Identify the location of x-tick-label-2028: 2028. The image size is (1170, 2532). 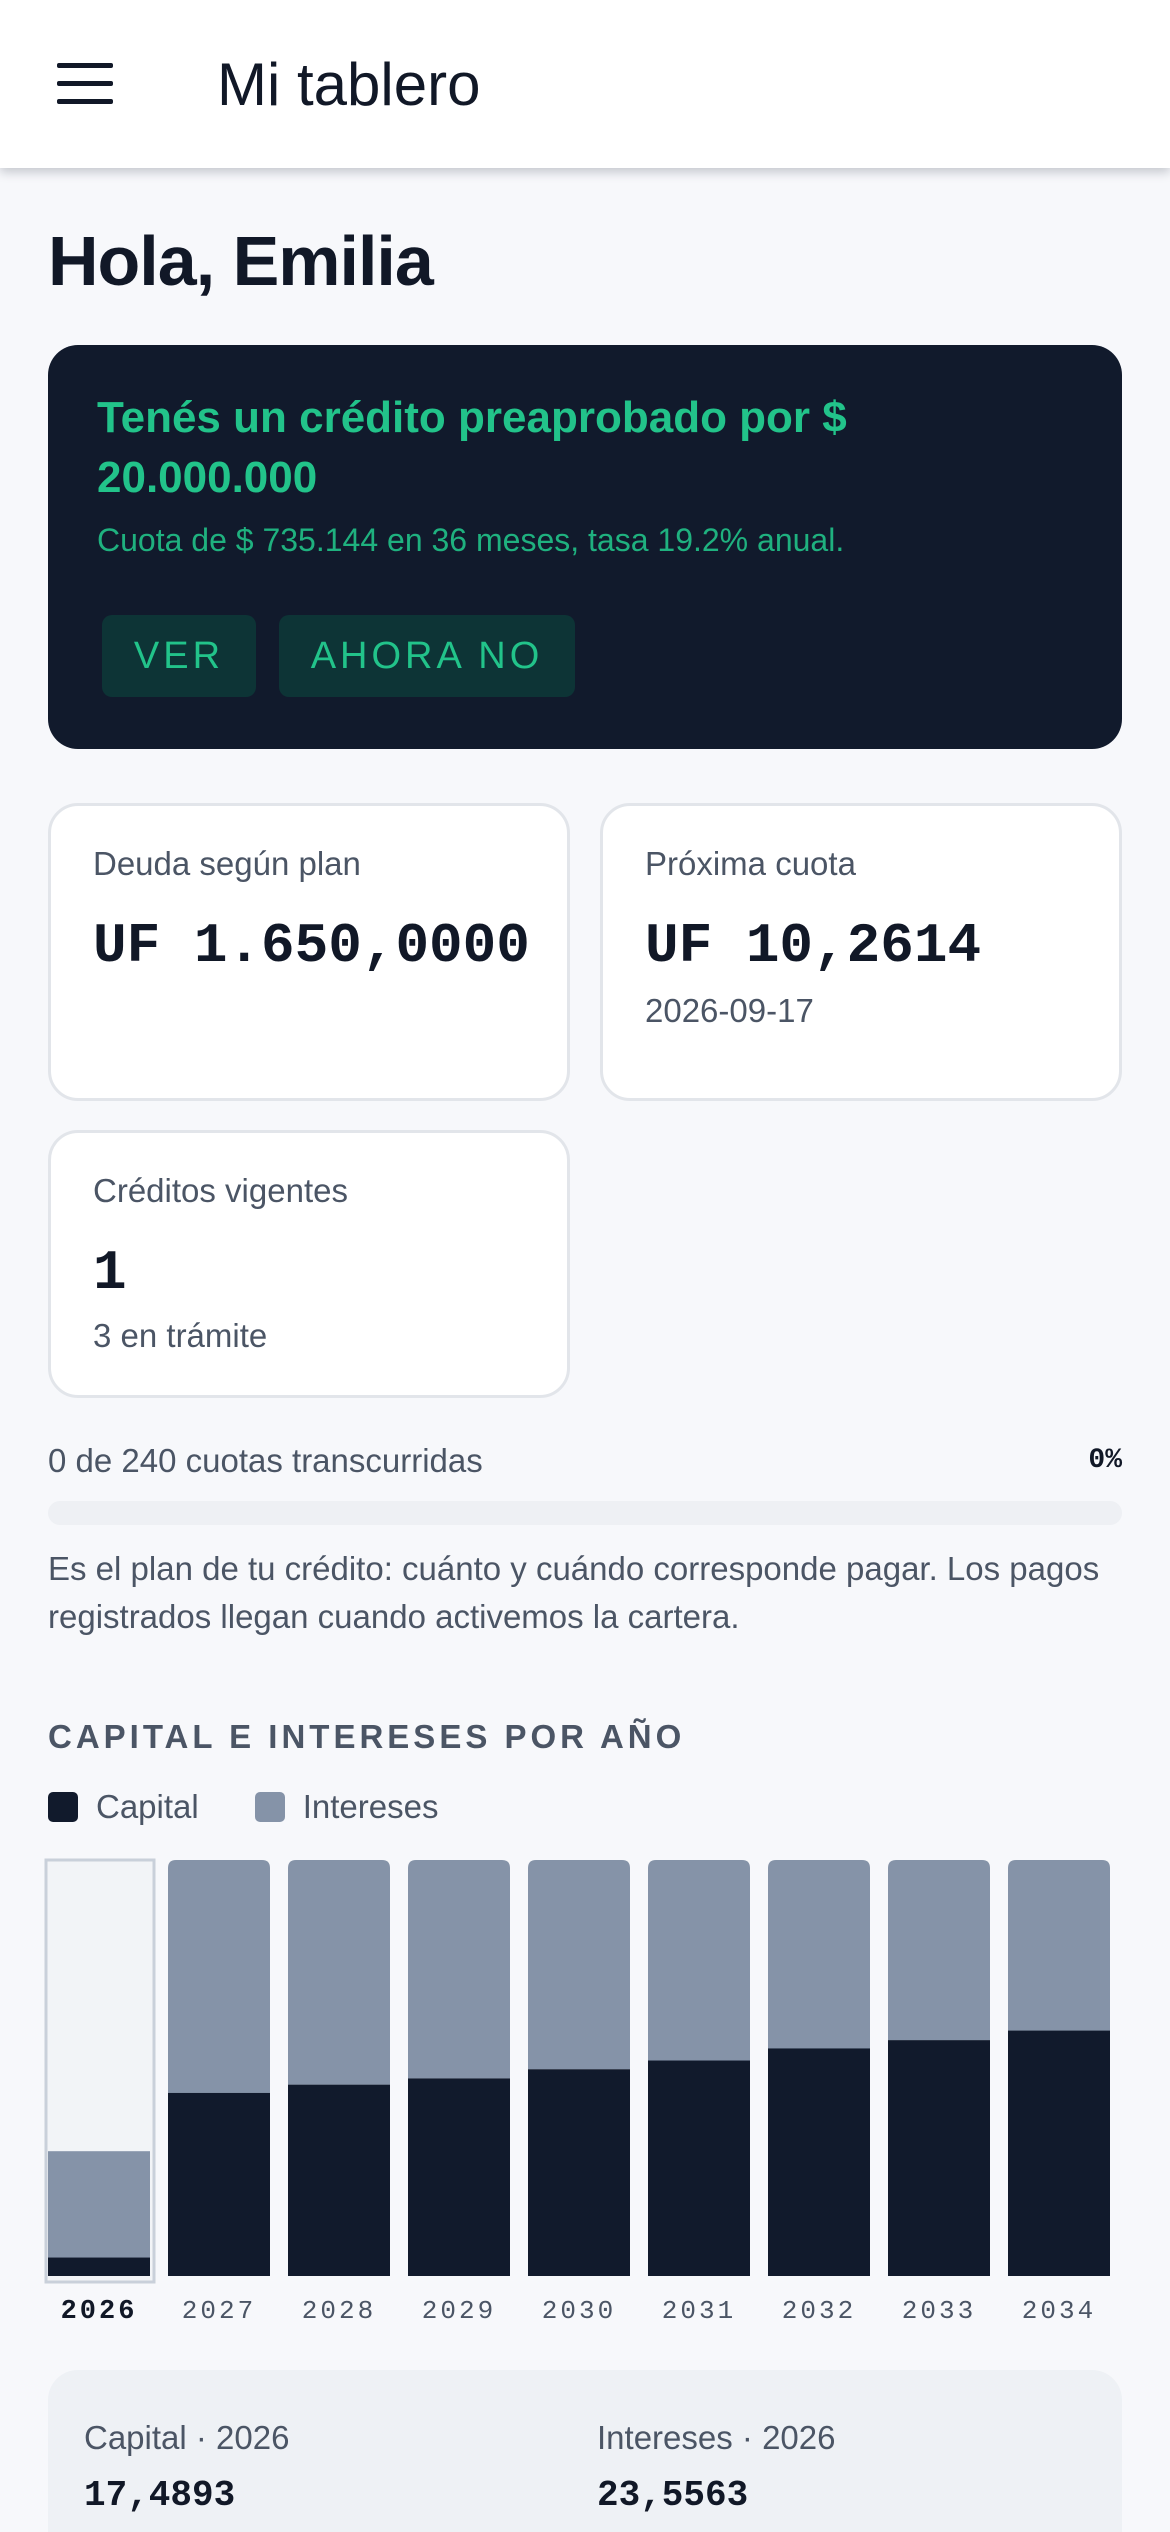
(339, 2311).